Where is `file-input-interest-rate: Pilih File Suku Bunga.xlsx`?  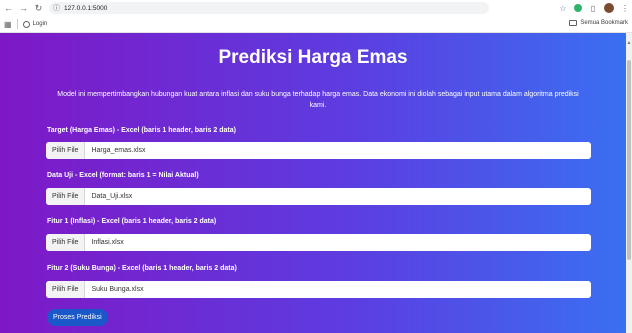 file-input-interest-rate: Pilih File Suku Bunga.xlsx is located at coordinates (318, 289).